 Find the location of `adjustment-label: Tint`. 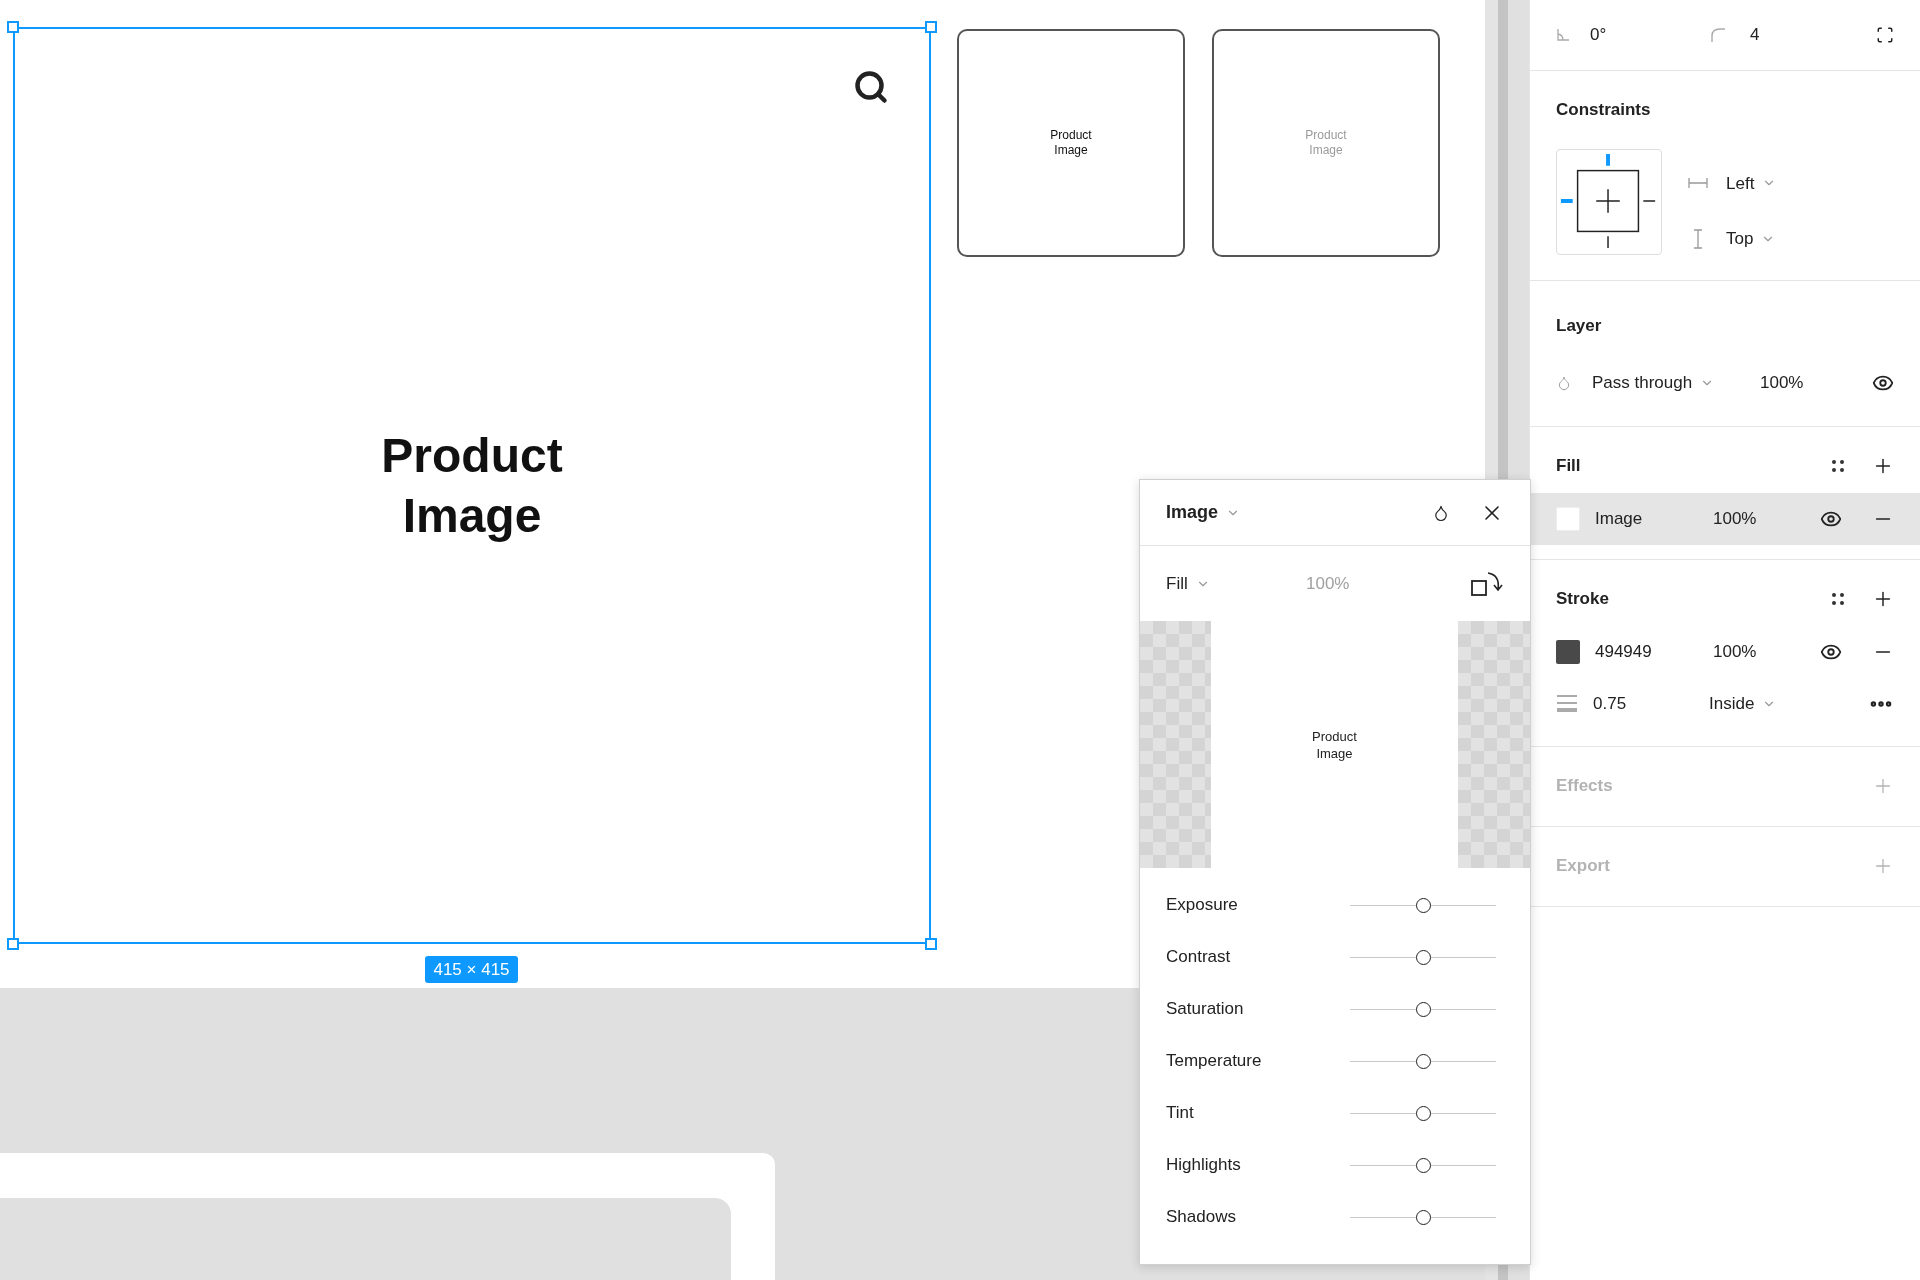

adjustment-label: Tint is located at coordinates (1180, 1113).